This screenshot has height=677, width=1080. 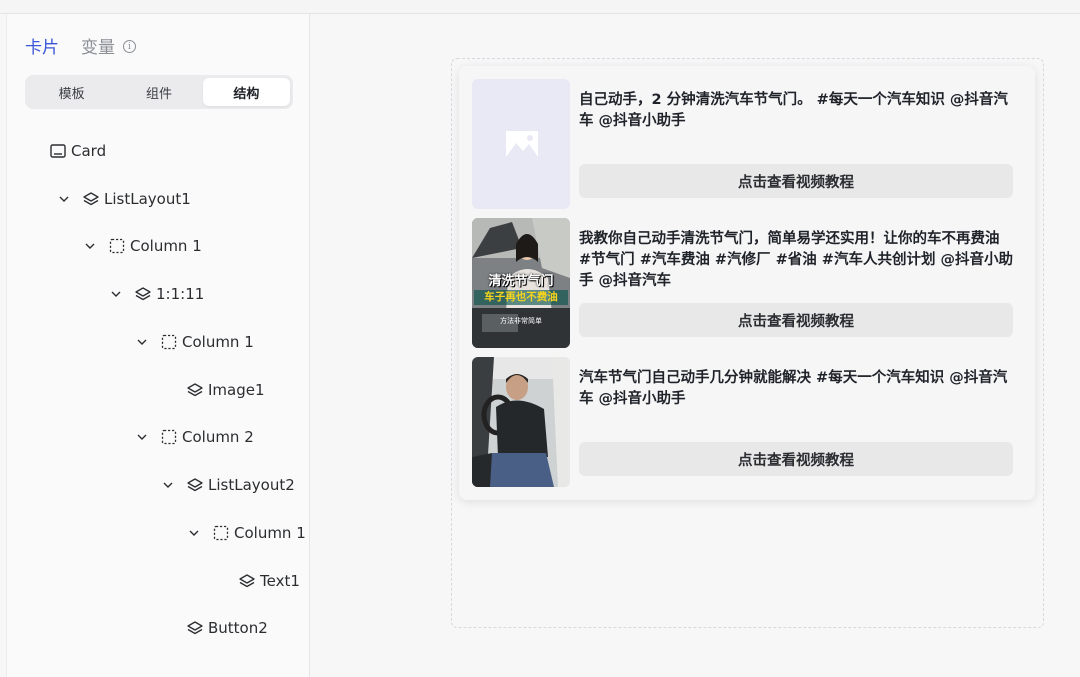 I want to click on image-placeholder, so click(x=521, y=144).